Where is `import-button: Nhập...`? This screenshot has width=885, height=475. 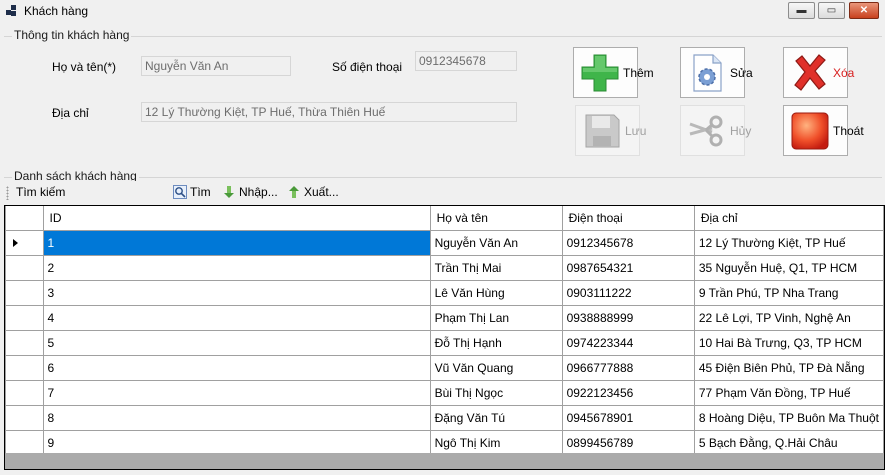
import-button: Nhập... is located at coordinates (250, 192).